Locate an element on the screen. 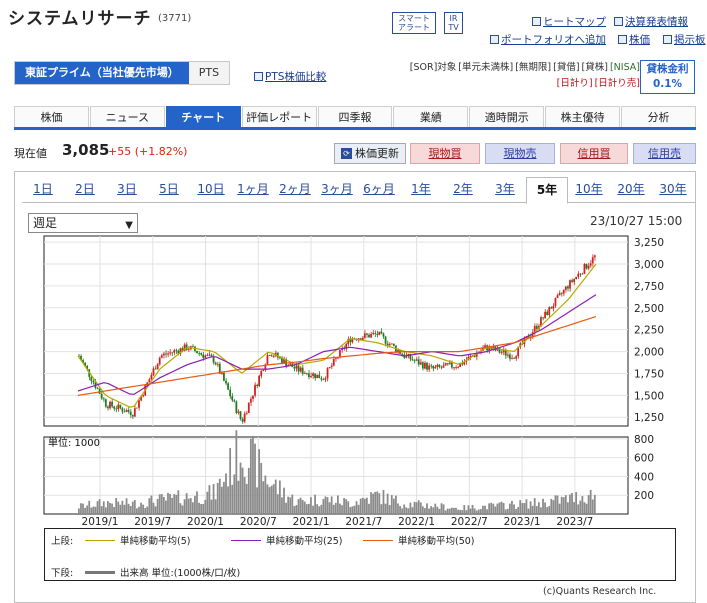  price-tick-label: 3,000 is located at coordinates (649, 265).